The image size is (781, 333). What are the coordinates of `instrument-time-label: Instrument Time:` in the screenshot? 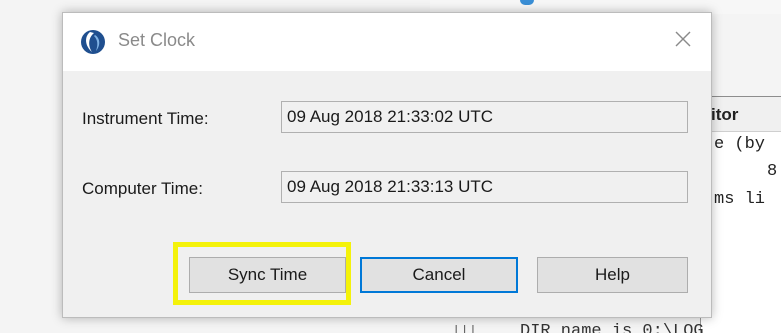 It's located at (145, 118).